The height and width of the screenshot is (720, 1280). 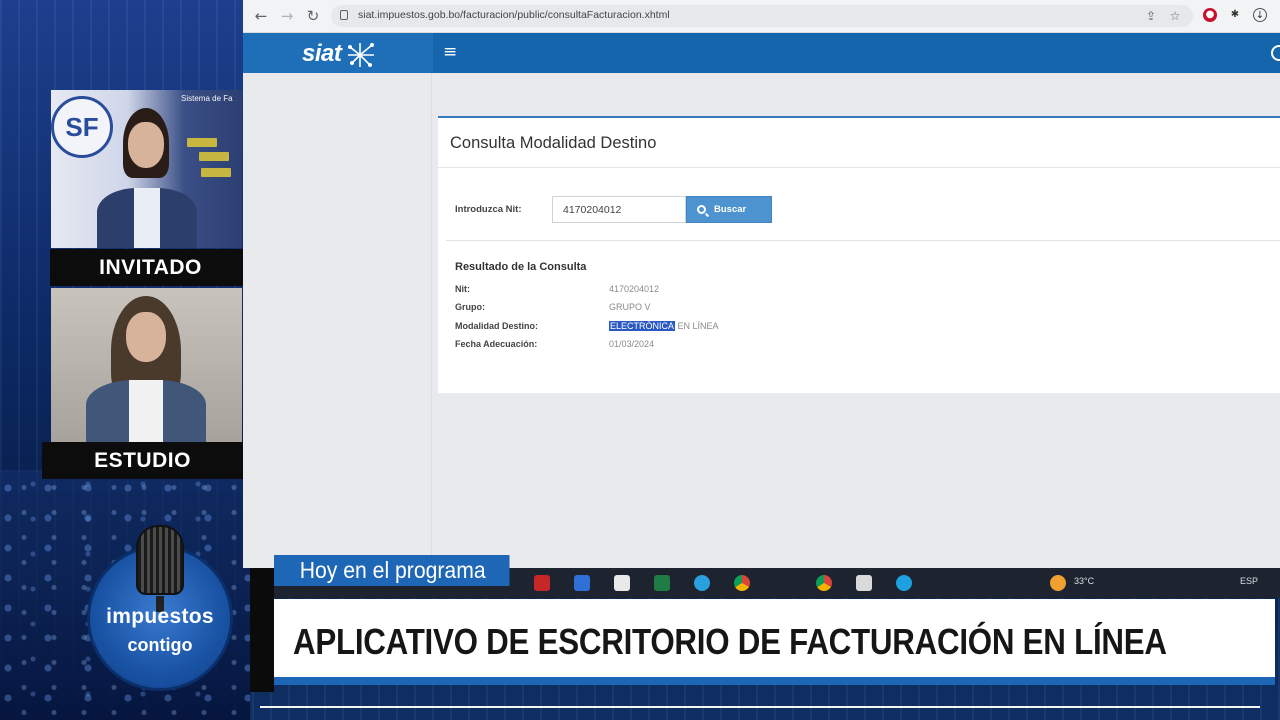 I want to click on program-tab: Hoy en el programa, so click(x=392, y=570).